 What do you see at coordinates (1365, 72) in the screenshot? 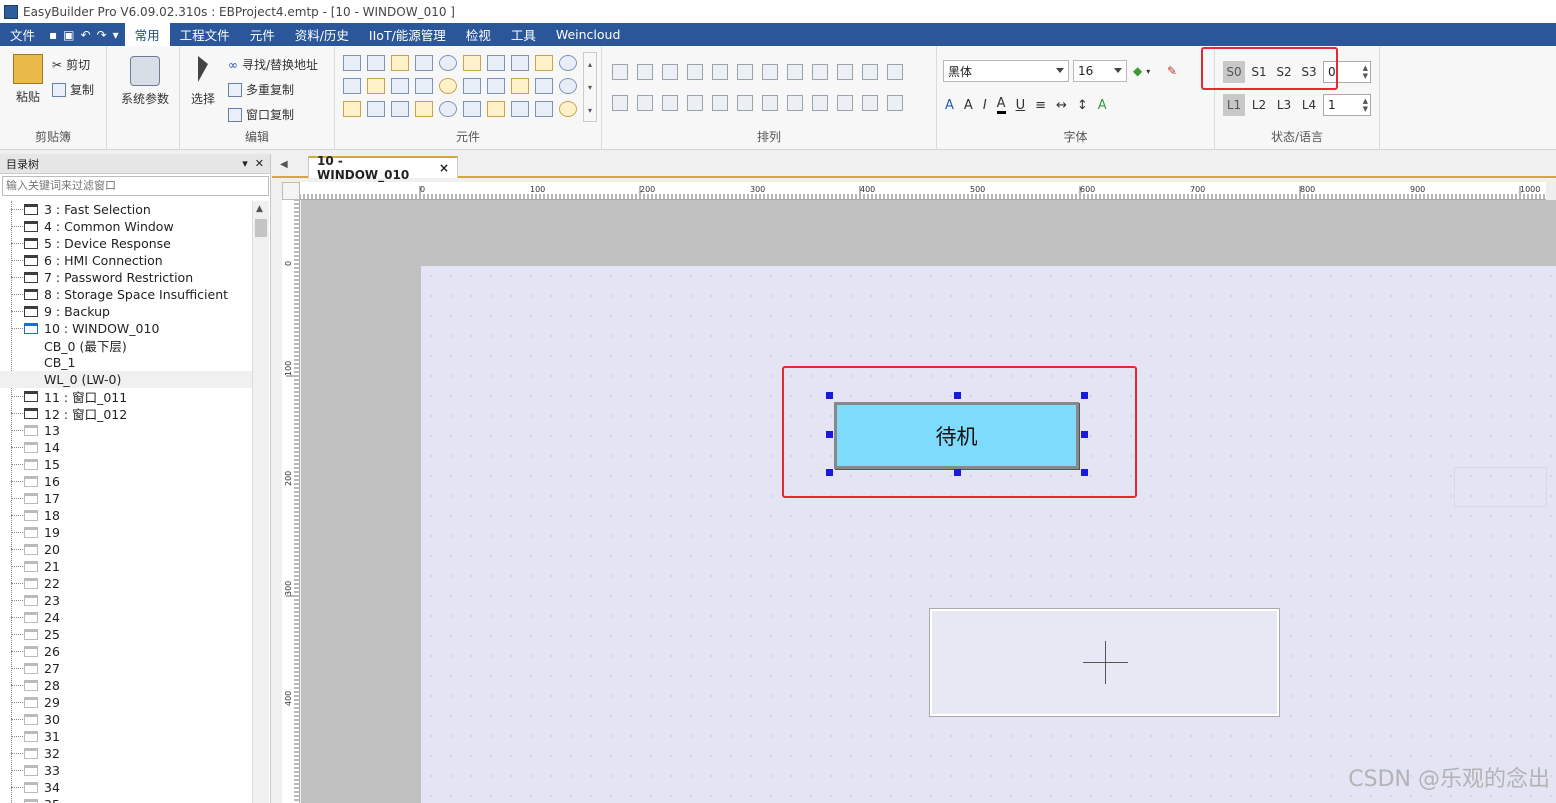
I see `spinner-arrows-icon: ▲ ▼` at bounding box center [1365, 72].